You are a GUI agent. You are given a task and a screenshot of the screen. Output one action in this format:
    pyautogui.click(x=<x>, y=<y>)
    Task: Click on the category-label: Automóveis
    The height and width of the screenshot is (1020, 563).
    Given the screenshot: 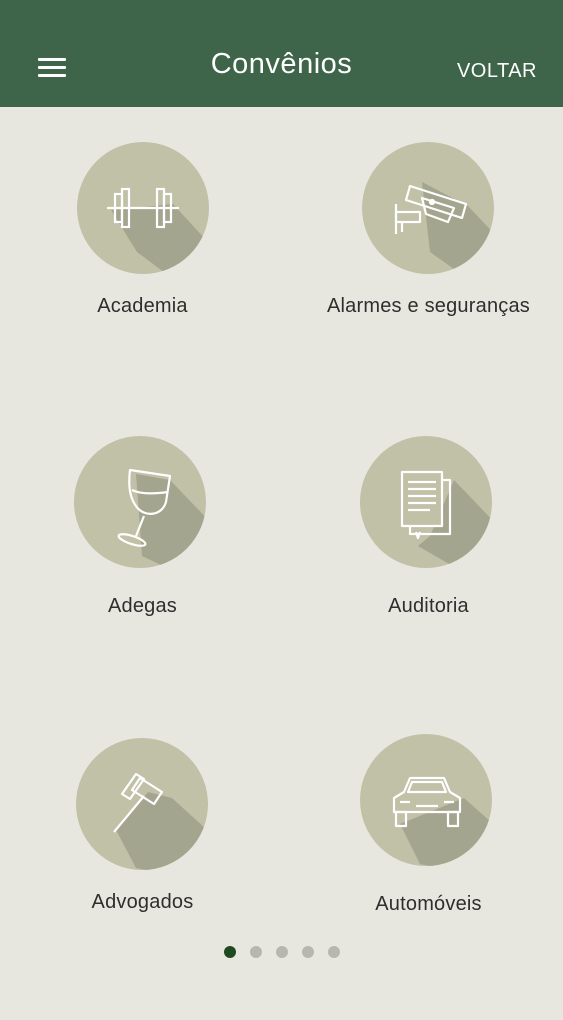 What is the action you would take?
    pyautogui.click(x=428, y=904)
    